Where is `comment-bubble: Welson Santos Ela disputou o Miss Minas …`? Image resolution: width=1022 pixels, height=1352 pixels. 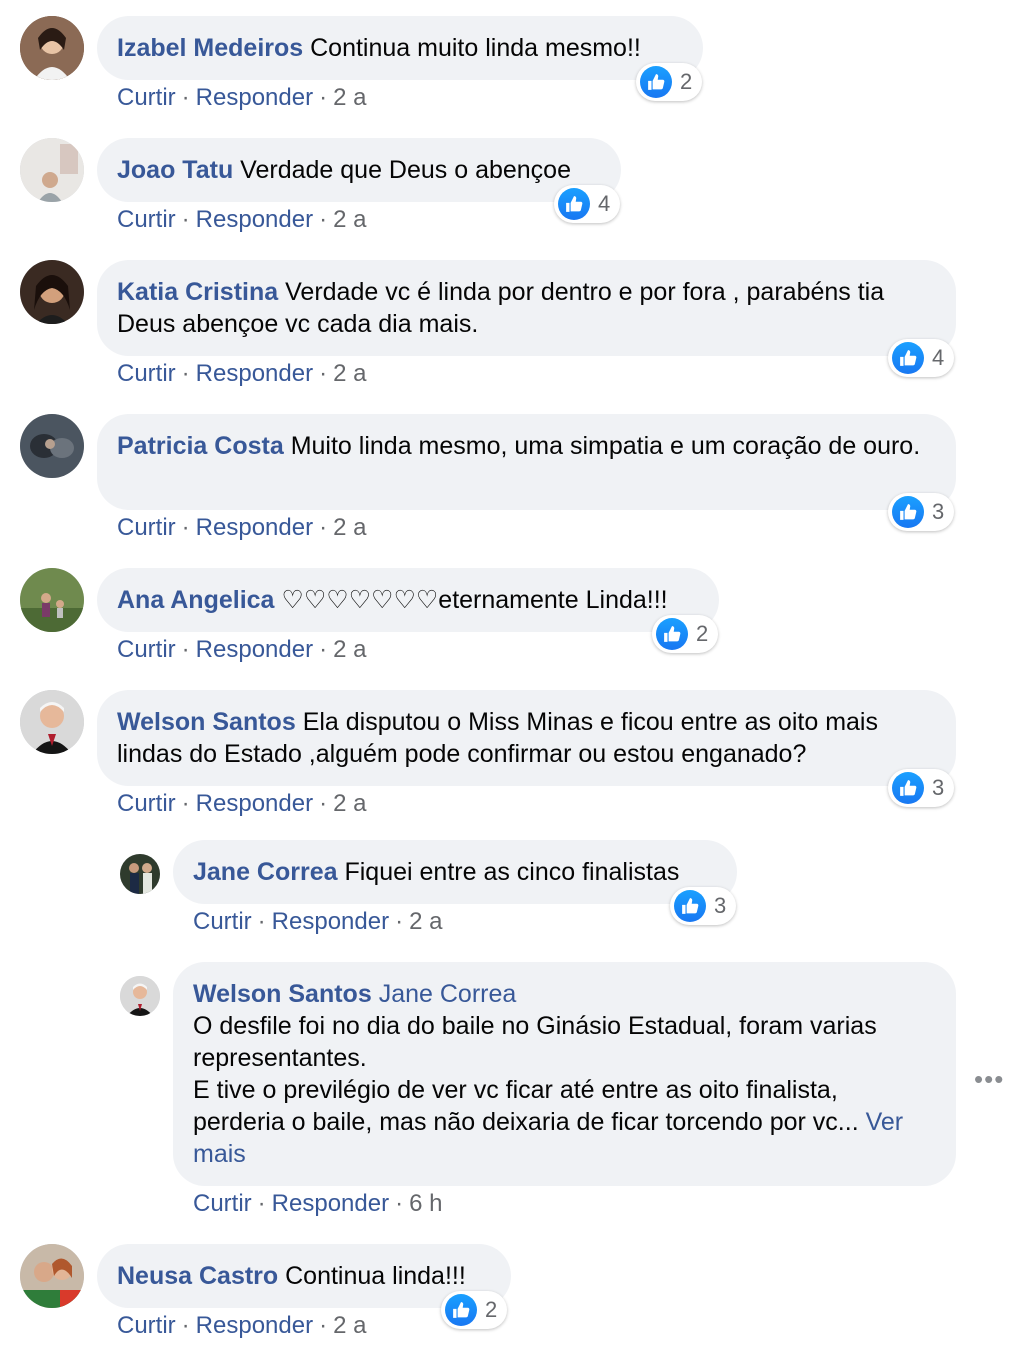 comment-bubble: Welson Santos Ela disputou o Miss Minas … is located at coordinates (526, 738).